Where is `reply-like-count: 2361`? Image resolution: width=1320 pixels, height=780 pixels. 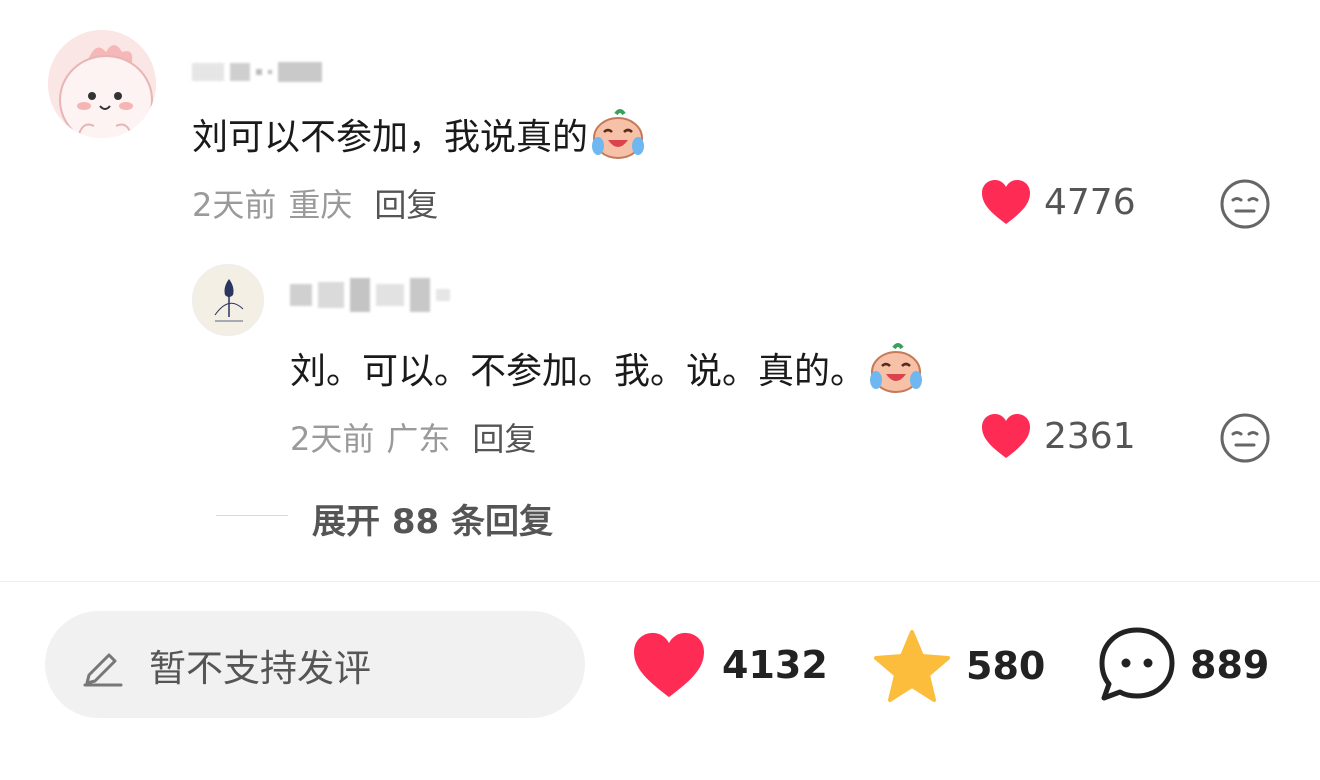 reply-like-count: 2361 is located at coordinates (1090, 436).